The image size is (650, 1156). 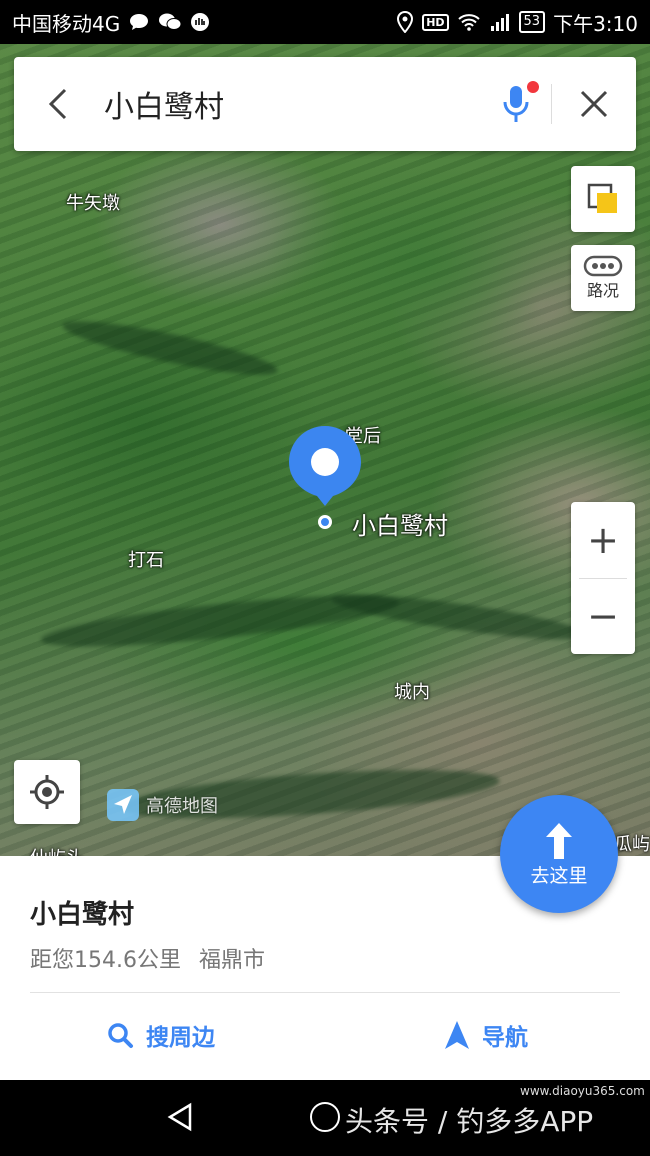 What do you see at coordinates (602, 290) in the screenshot?
I see `traffic-label: 路况` at bounding box center [602, 290].